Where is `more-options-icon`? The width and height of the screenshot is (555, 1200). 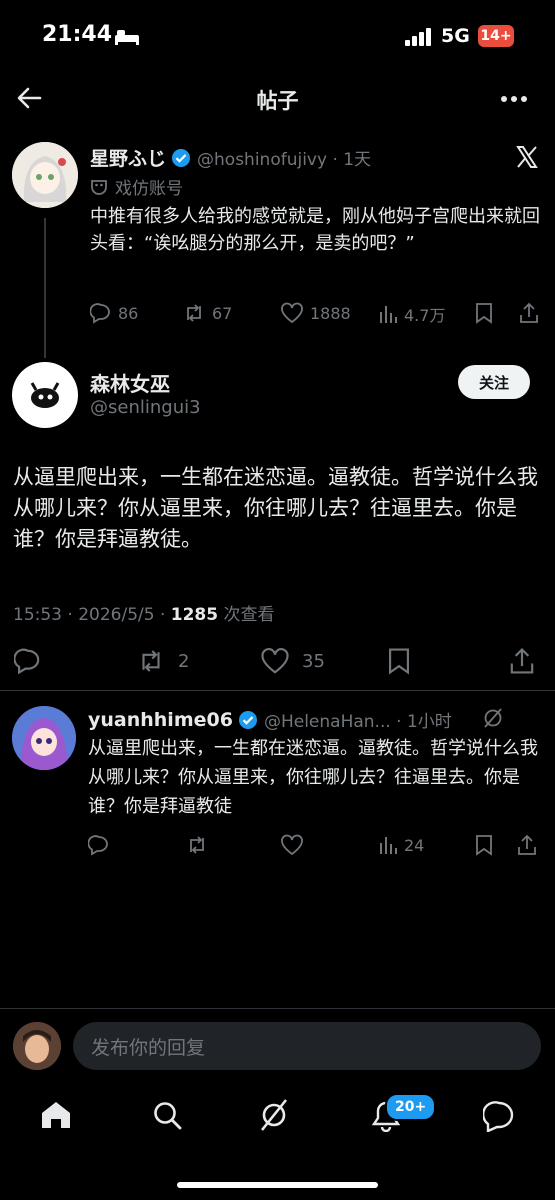
more-options-icon is located at coordinates (514, 99).